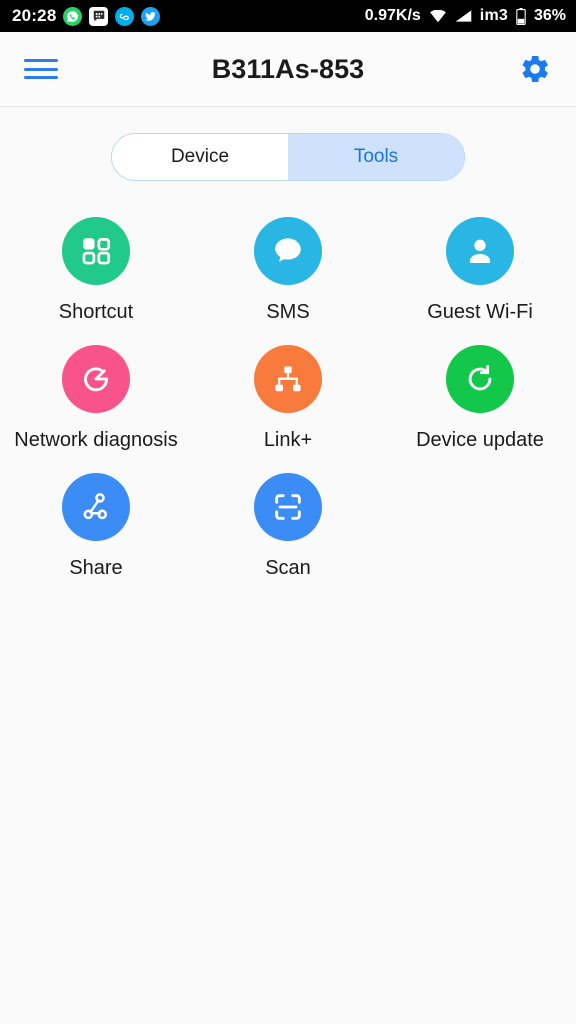 The height and width of the screenshot is (1024, 576). I want to click on tool-label: SMS, so click(288, 312).